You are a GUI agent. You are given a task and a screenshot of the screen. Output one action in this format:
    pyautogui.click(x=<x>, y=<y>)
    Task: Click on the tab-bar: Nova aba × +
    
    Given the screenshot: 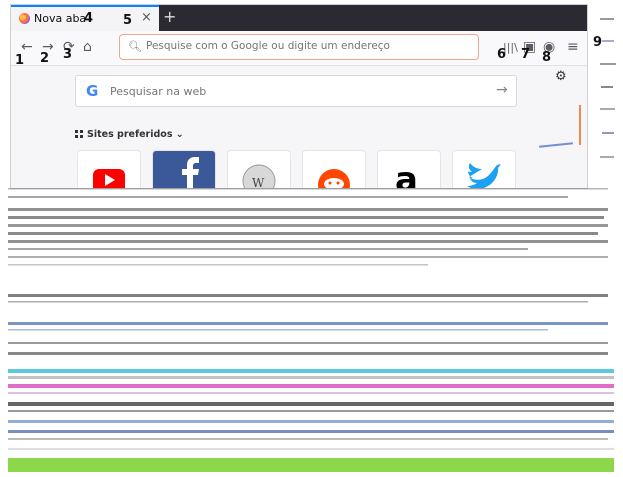 What is the action you would take?
    pyautogui.click(x=299, y=18)
    